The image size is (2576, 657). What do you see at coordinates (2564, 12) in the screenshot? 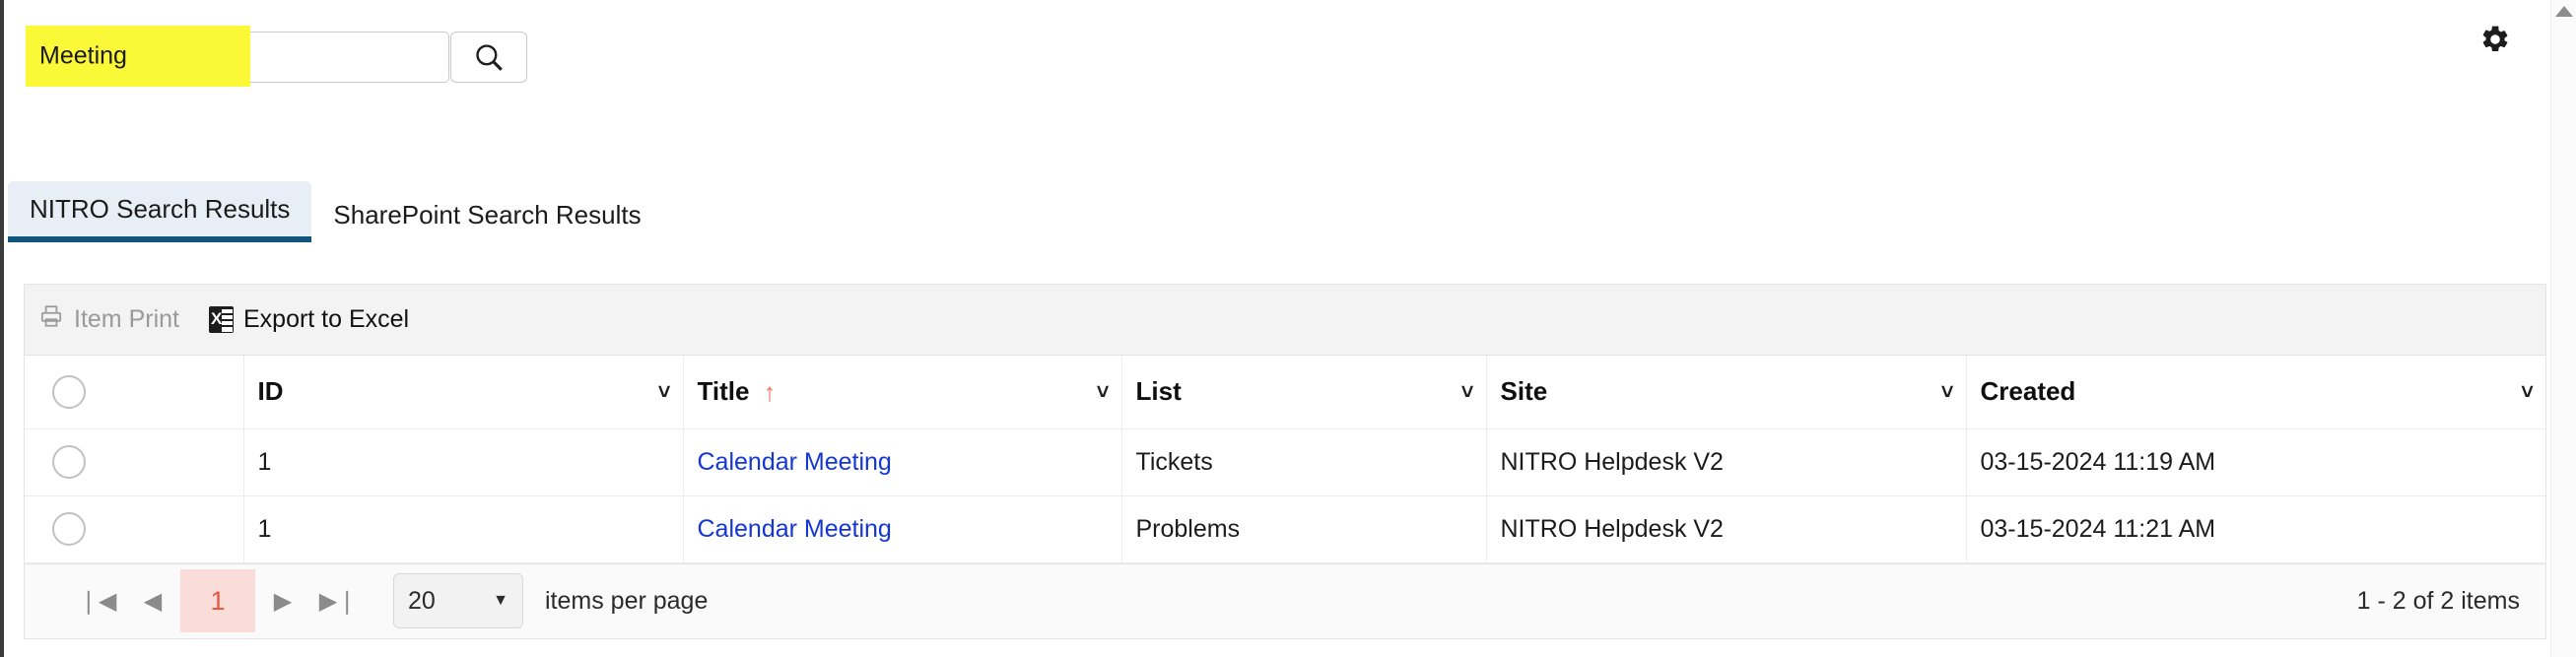
I see `scroll-up-arrow-icon` at bounding box center [2564, 12].